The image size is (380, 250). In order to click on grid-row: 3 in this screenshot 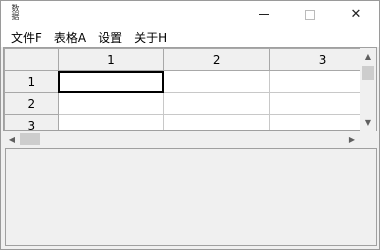, I will do `click(190, 122)`.